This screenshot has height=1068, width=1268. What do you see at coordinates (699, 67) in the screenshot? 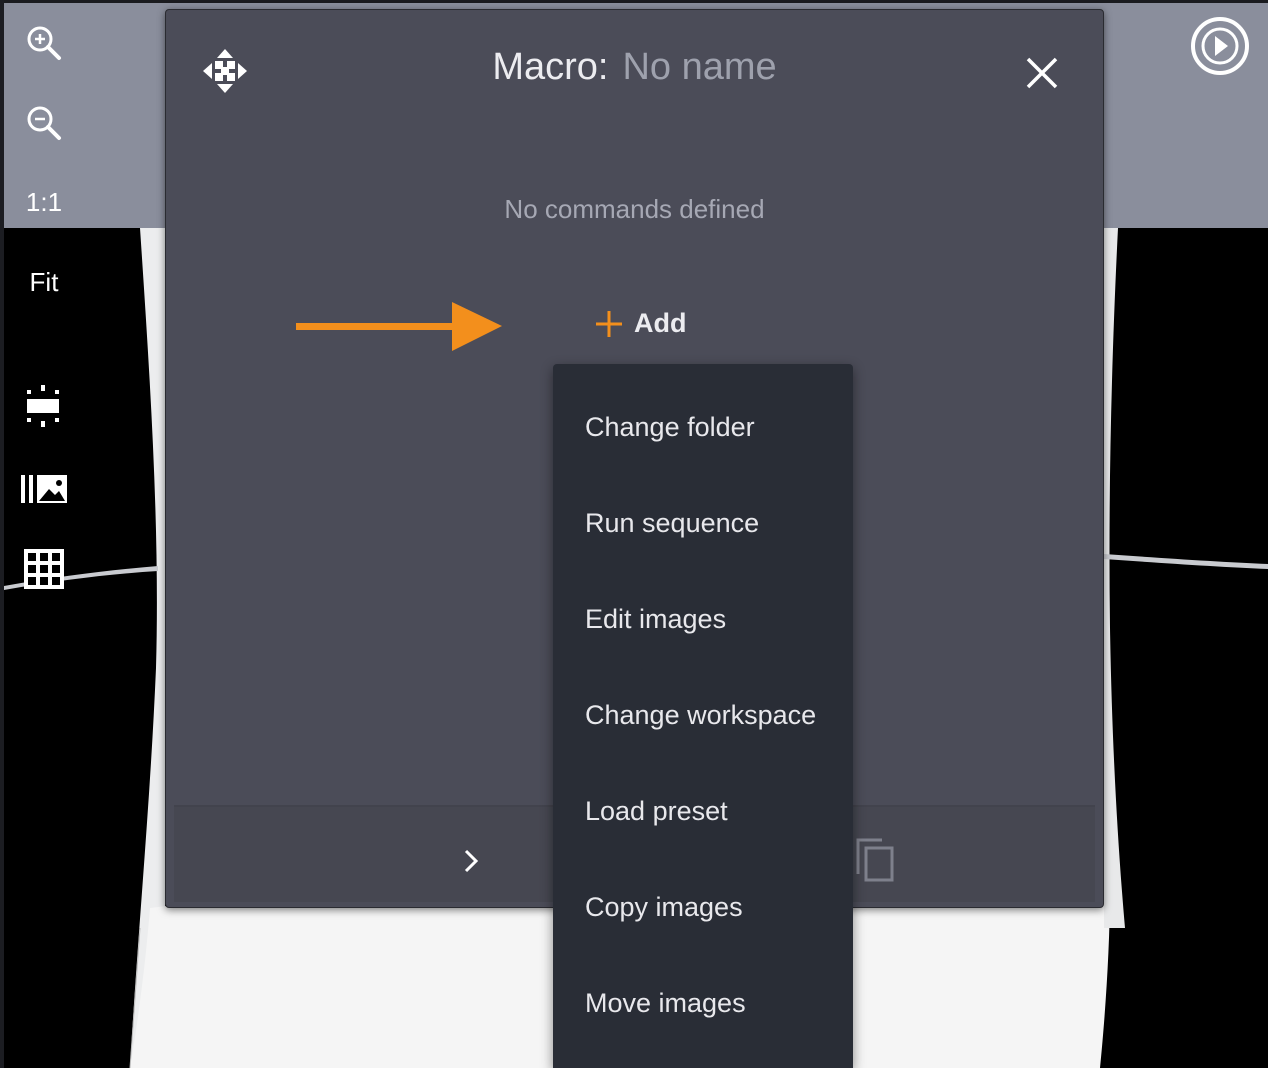
I see `macro-name-field: No name` at bounding box center [699, 67].